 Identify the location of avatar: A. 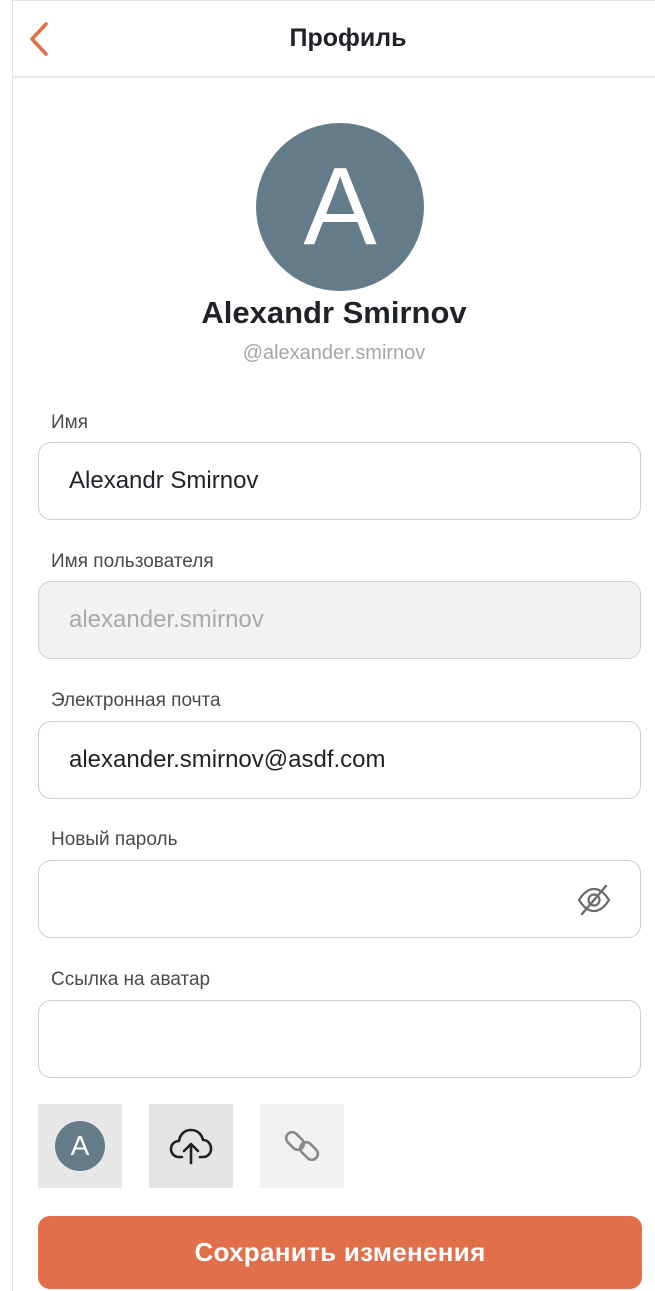
(340, 207).